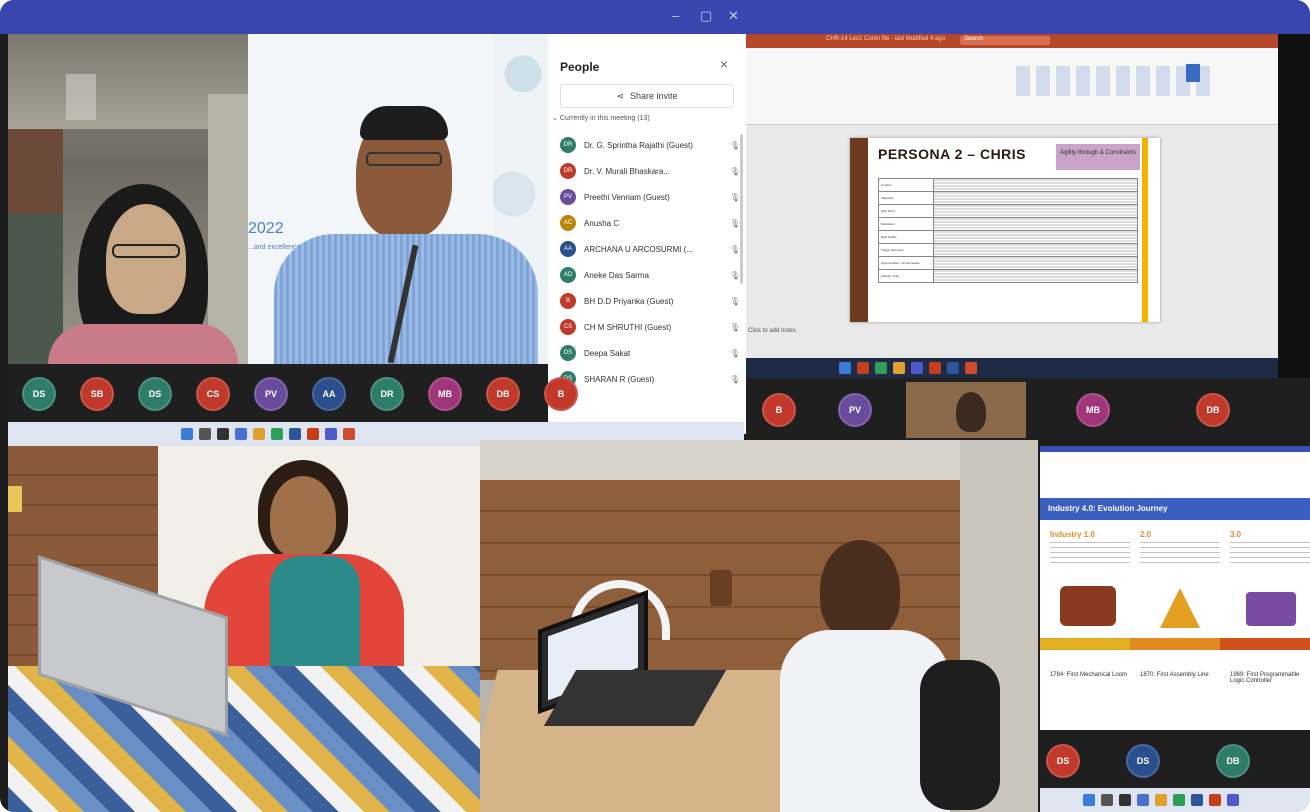 The width and height of the screenshot is (1310, 812). What do you see at coordinates (601, 118) in the screenshot?
I see `people-section-header: ⌄ Currently in this meeting (13)` at bounding box center [601, 118].